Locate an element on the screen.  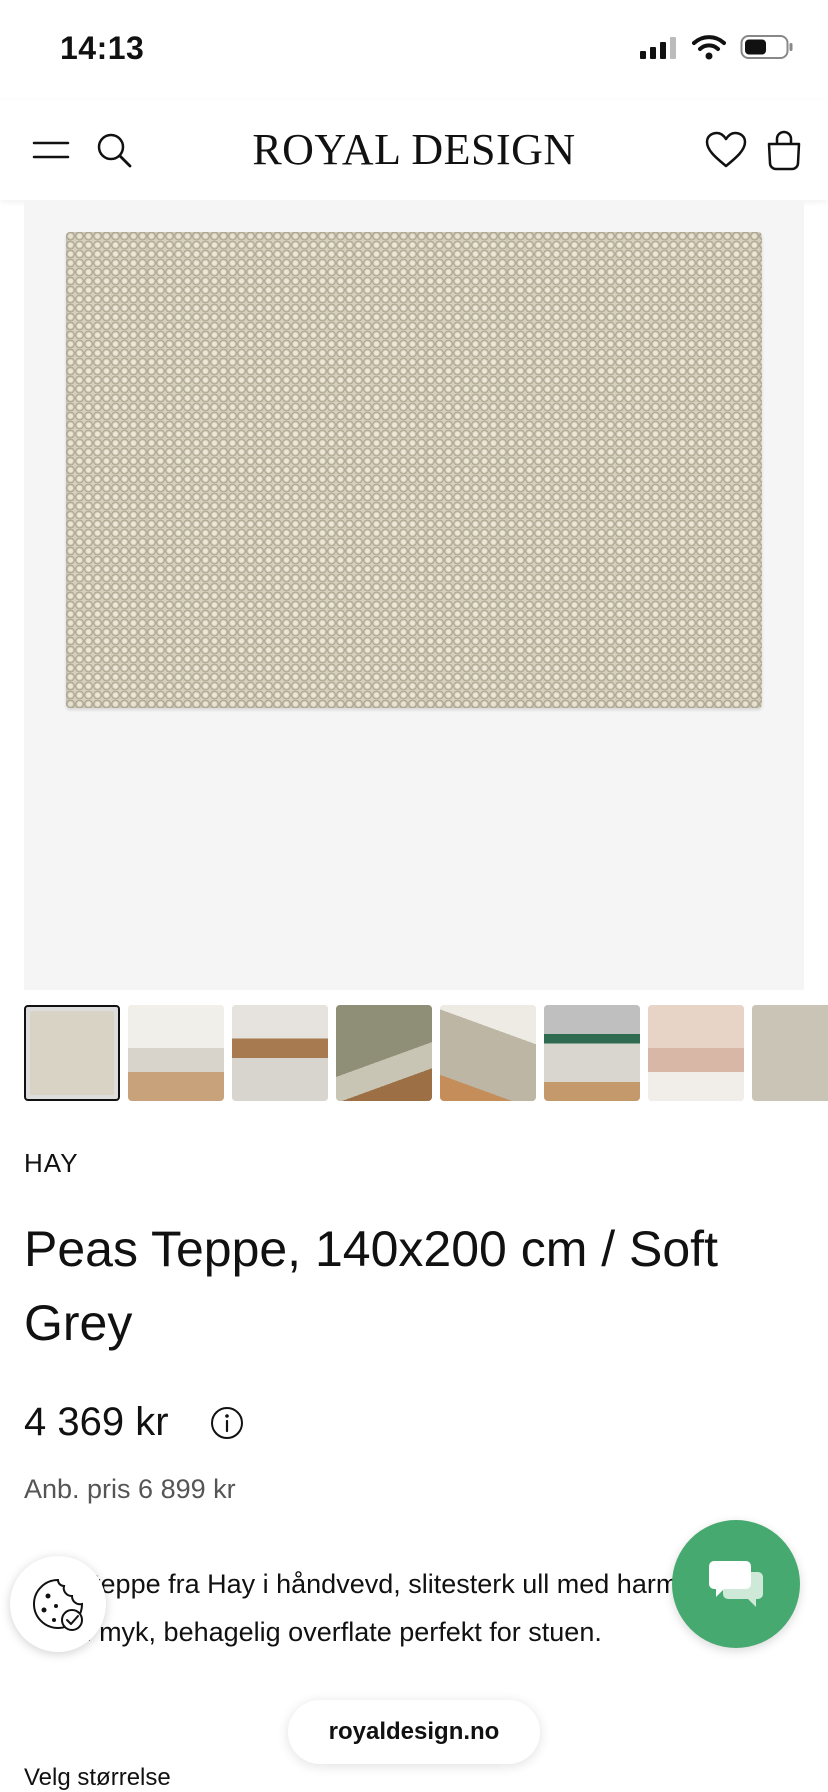
wifi-icon is located at coordinates (709, 47).